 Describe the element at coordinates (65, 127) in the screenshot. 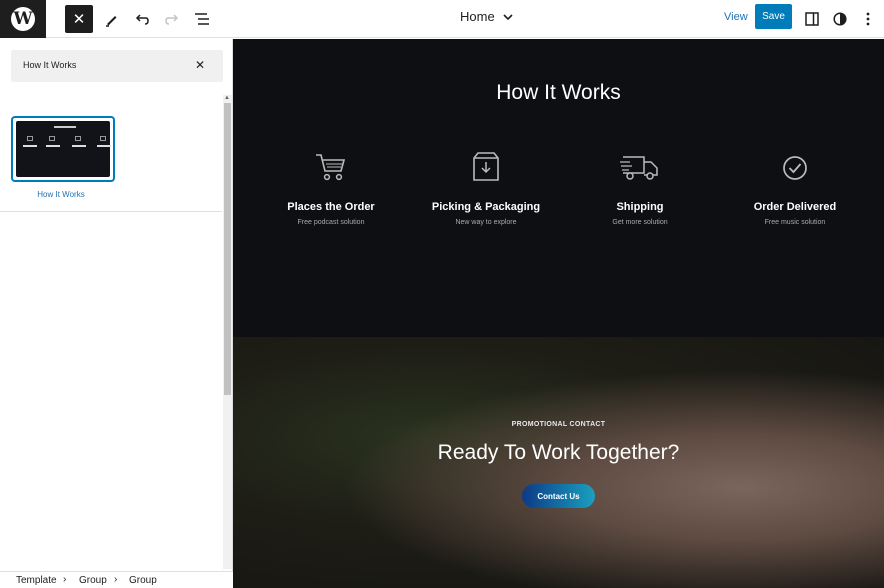

I see `thumbnail-title-mark` at that location.